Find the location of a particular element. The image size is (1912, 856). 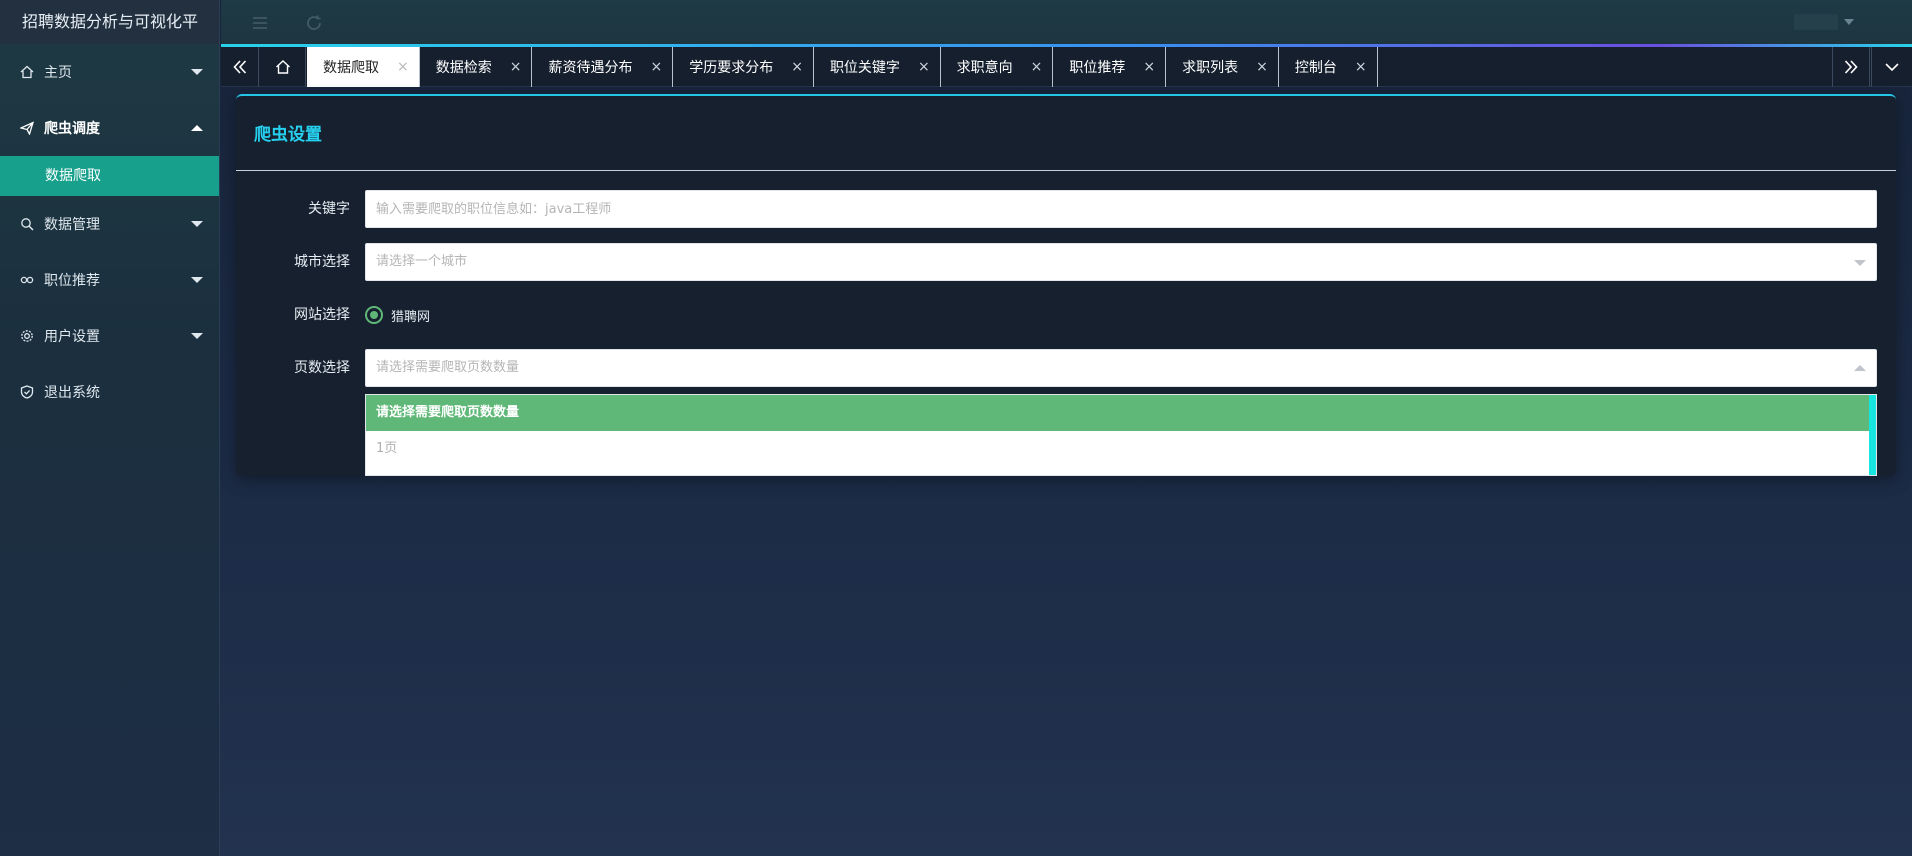

site-radio-liepin: 猎聘网 is located at coordinates (397, 315).